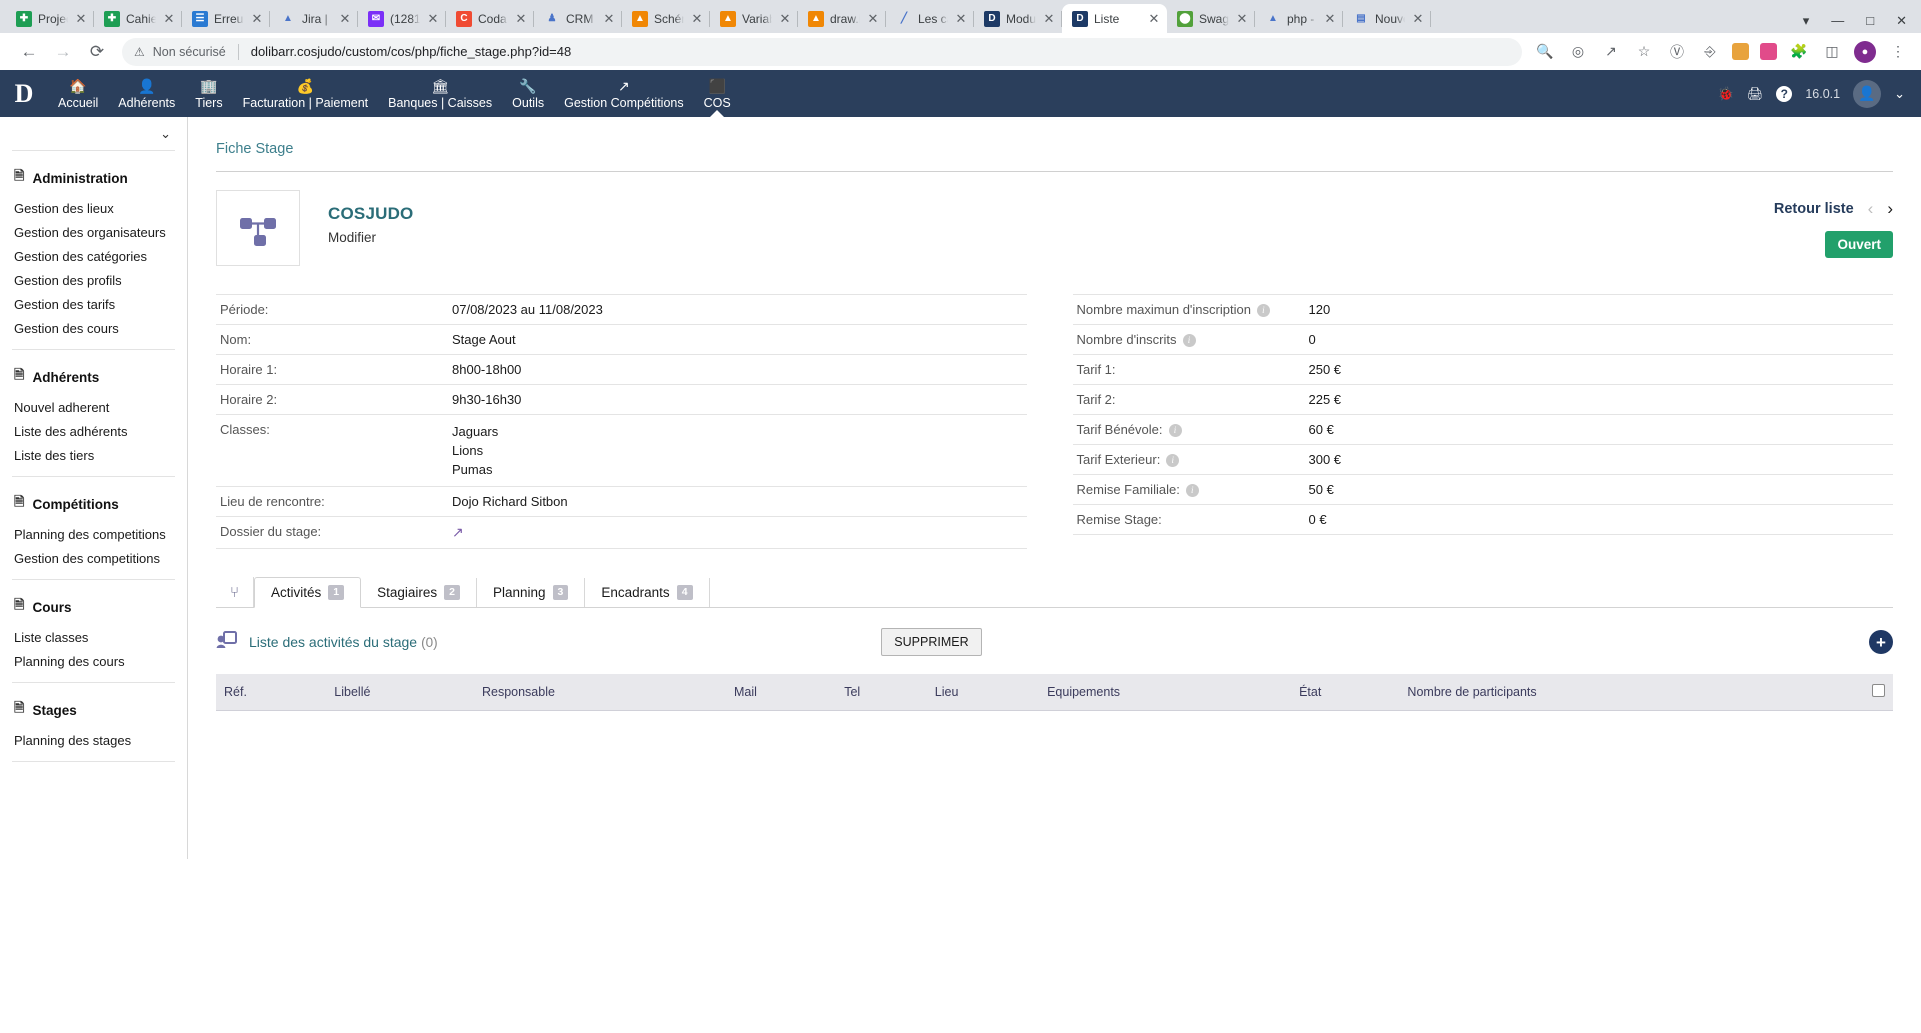 This screenshot has width=1921, height=1033. I want to click on column-header: État, so click(1345, 692).